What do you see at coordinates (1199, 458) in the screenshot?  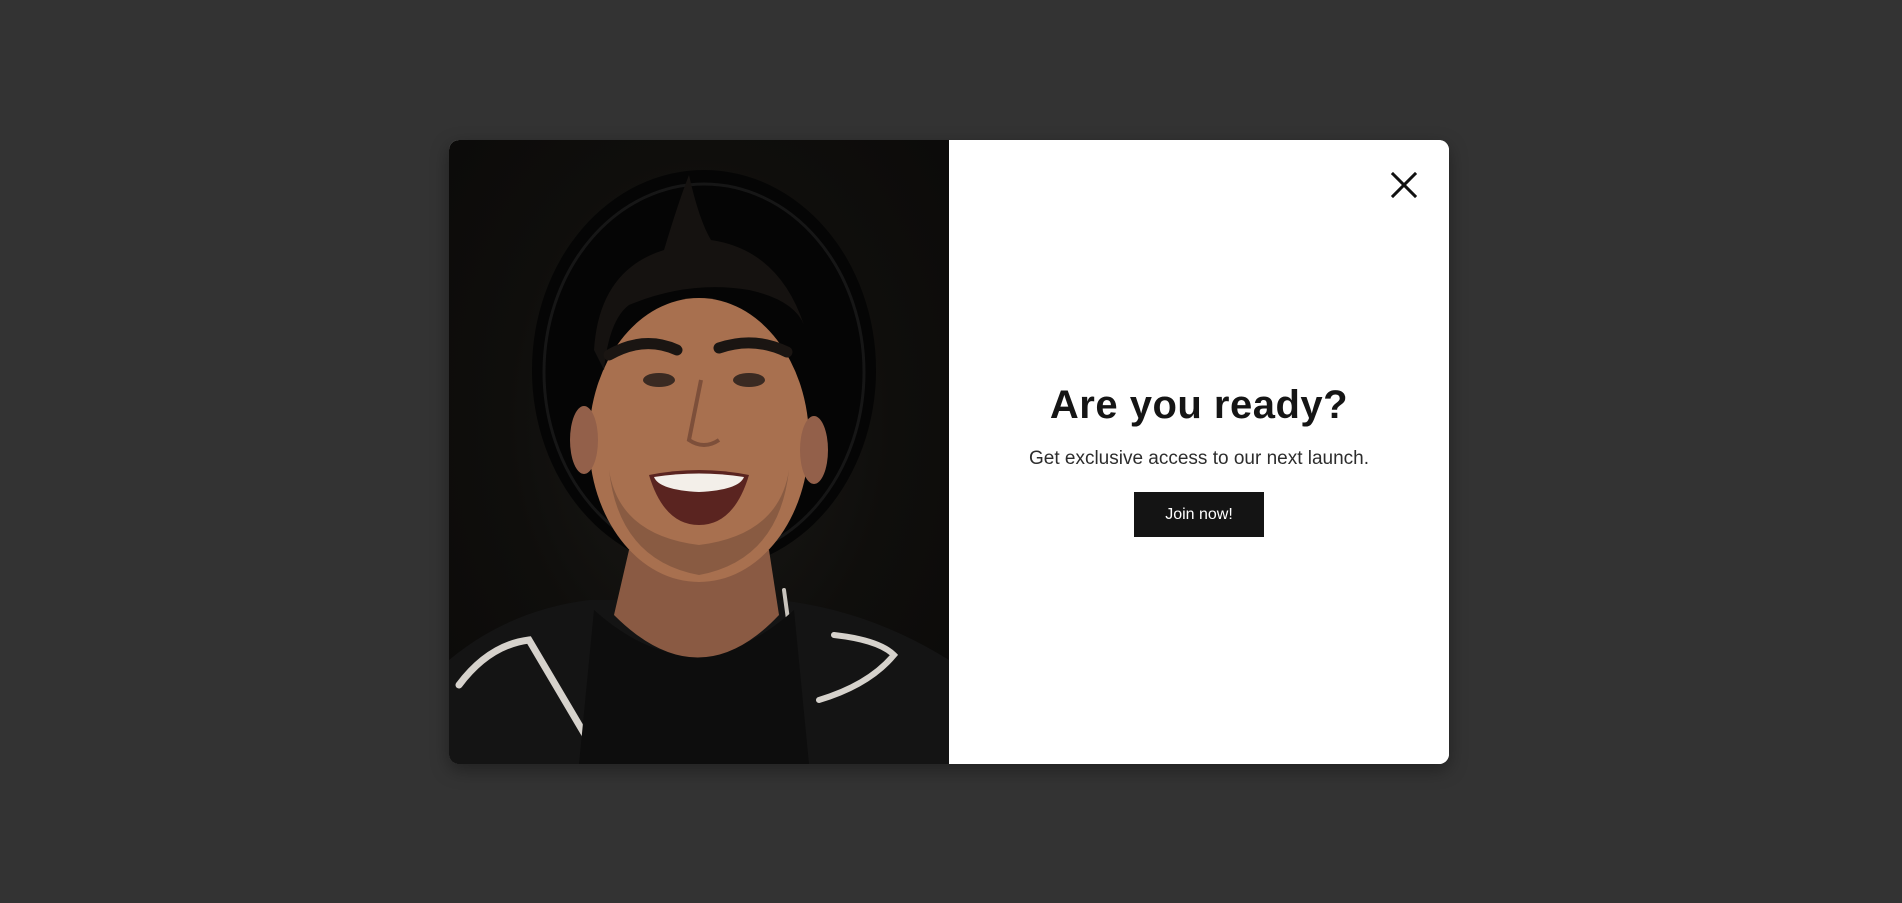 I see `popup-subtext: Get exclusive access to our next launch.` at bounding box center [1199, 458].